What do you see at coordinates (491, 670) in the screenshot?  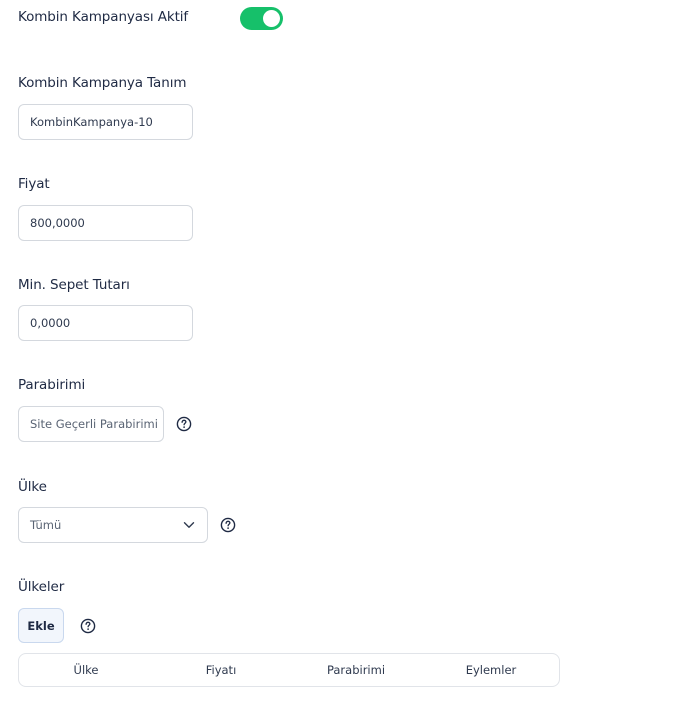 I see `column-header-actions: Eylemler` at bounding box center [491, 670].